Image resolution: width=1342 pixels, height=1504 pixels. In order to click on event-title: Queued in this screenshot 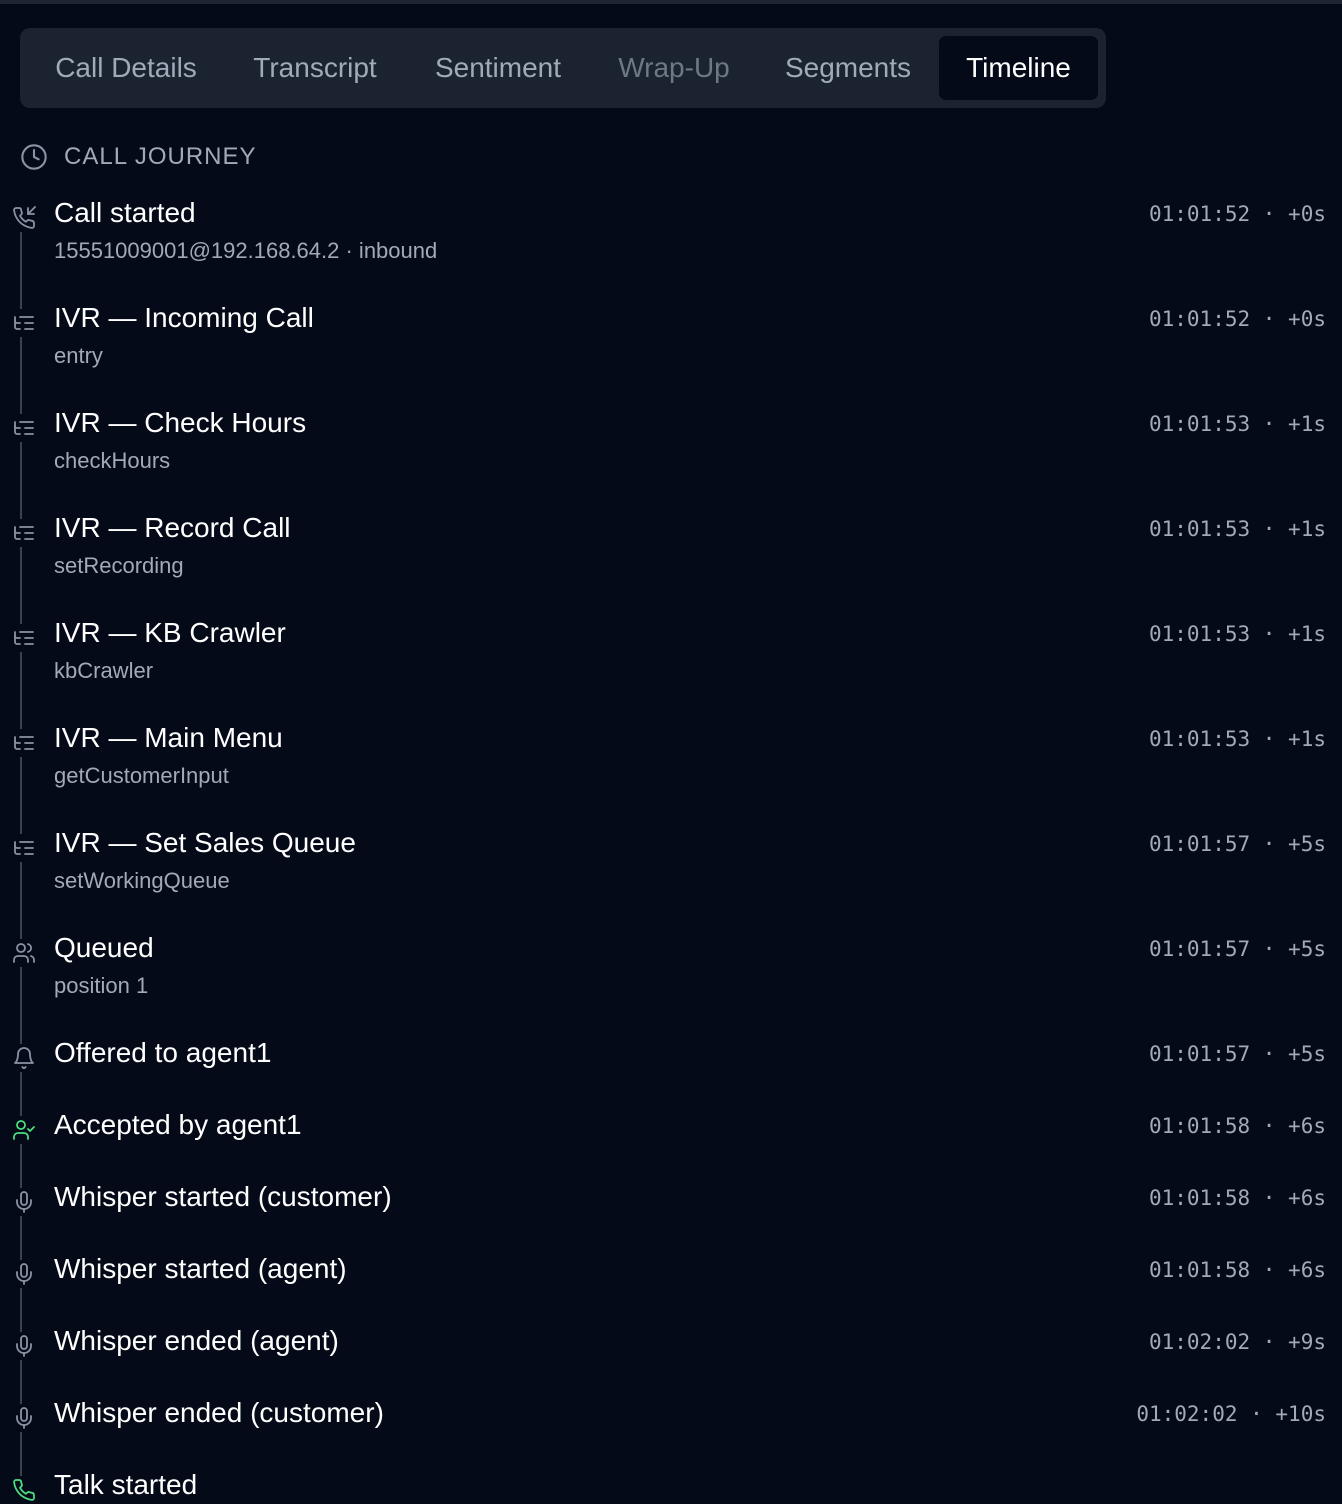, I will do `click(104, 947)`.